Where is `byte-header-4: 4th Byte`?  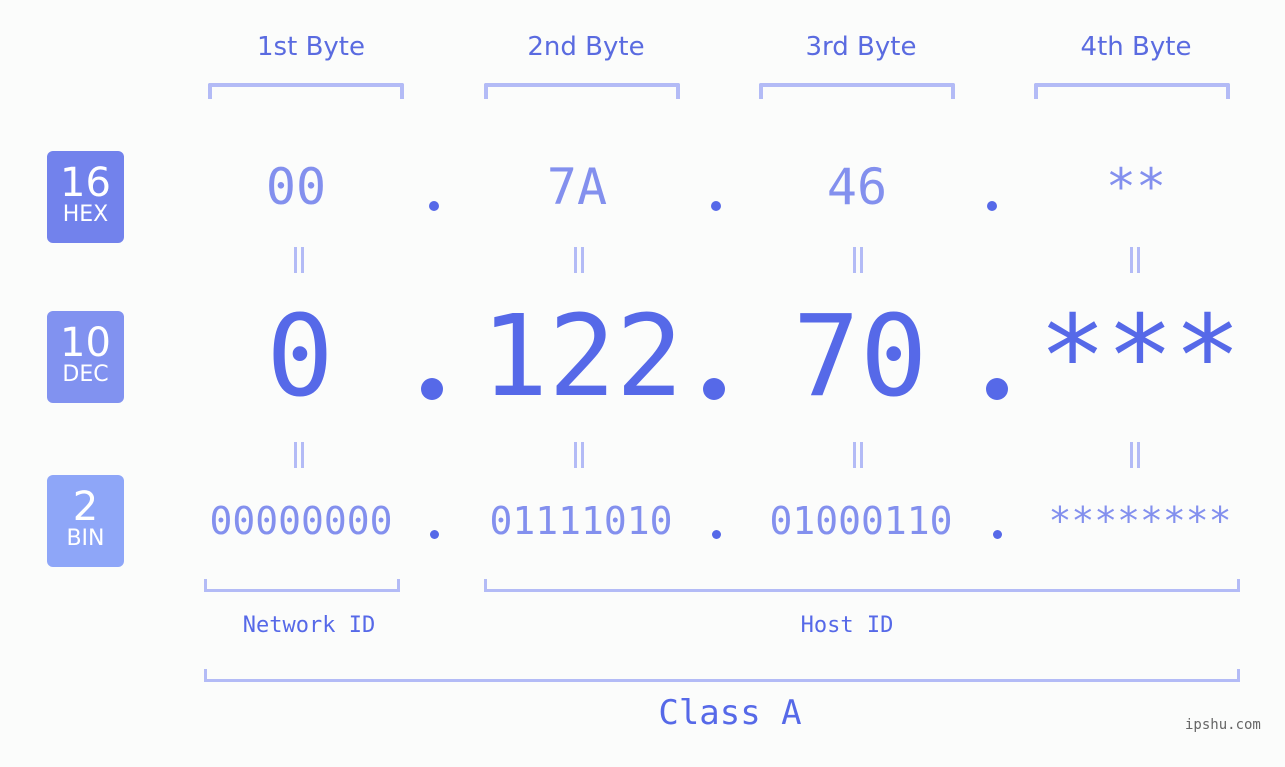
byte-header-4: 4th Byte is located at coordinates (1136, 47).